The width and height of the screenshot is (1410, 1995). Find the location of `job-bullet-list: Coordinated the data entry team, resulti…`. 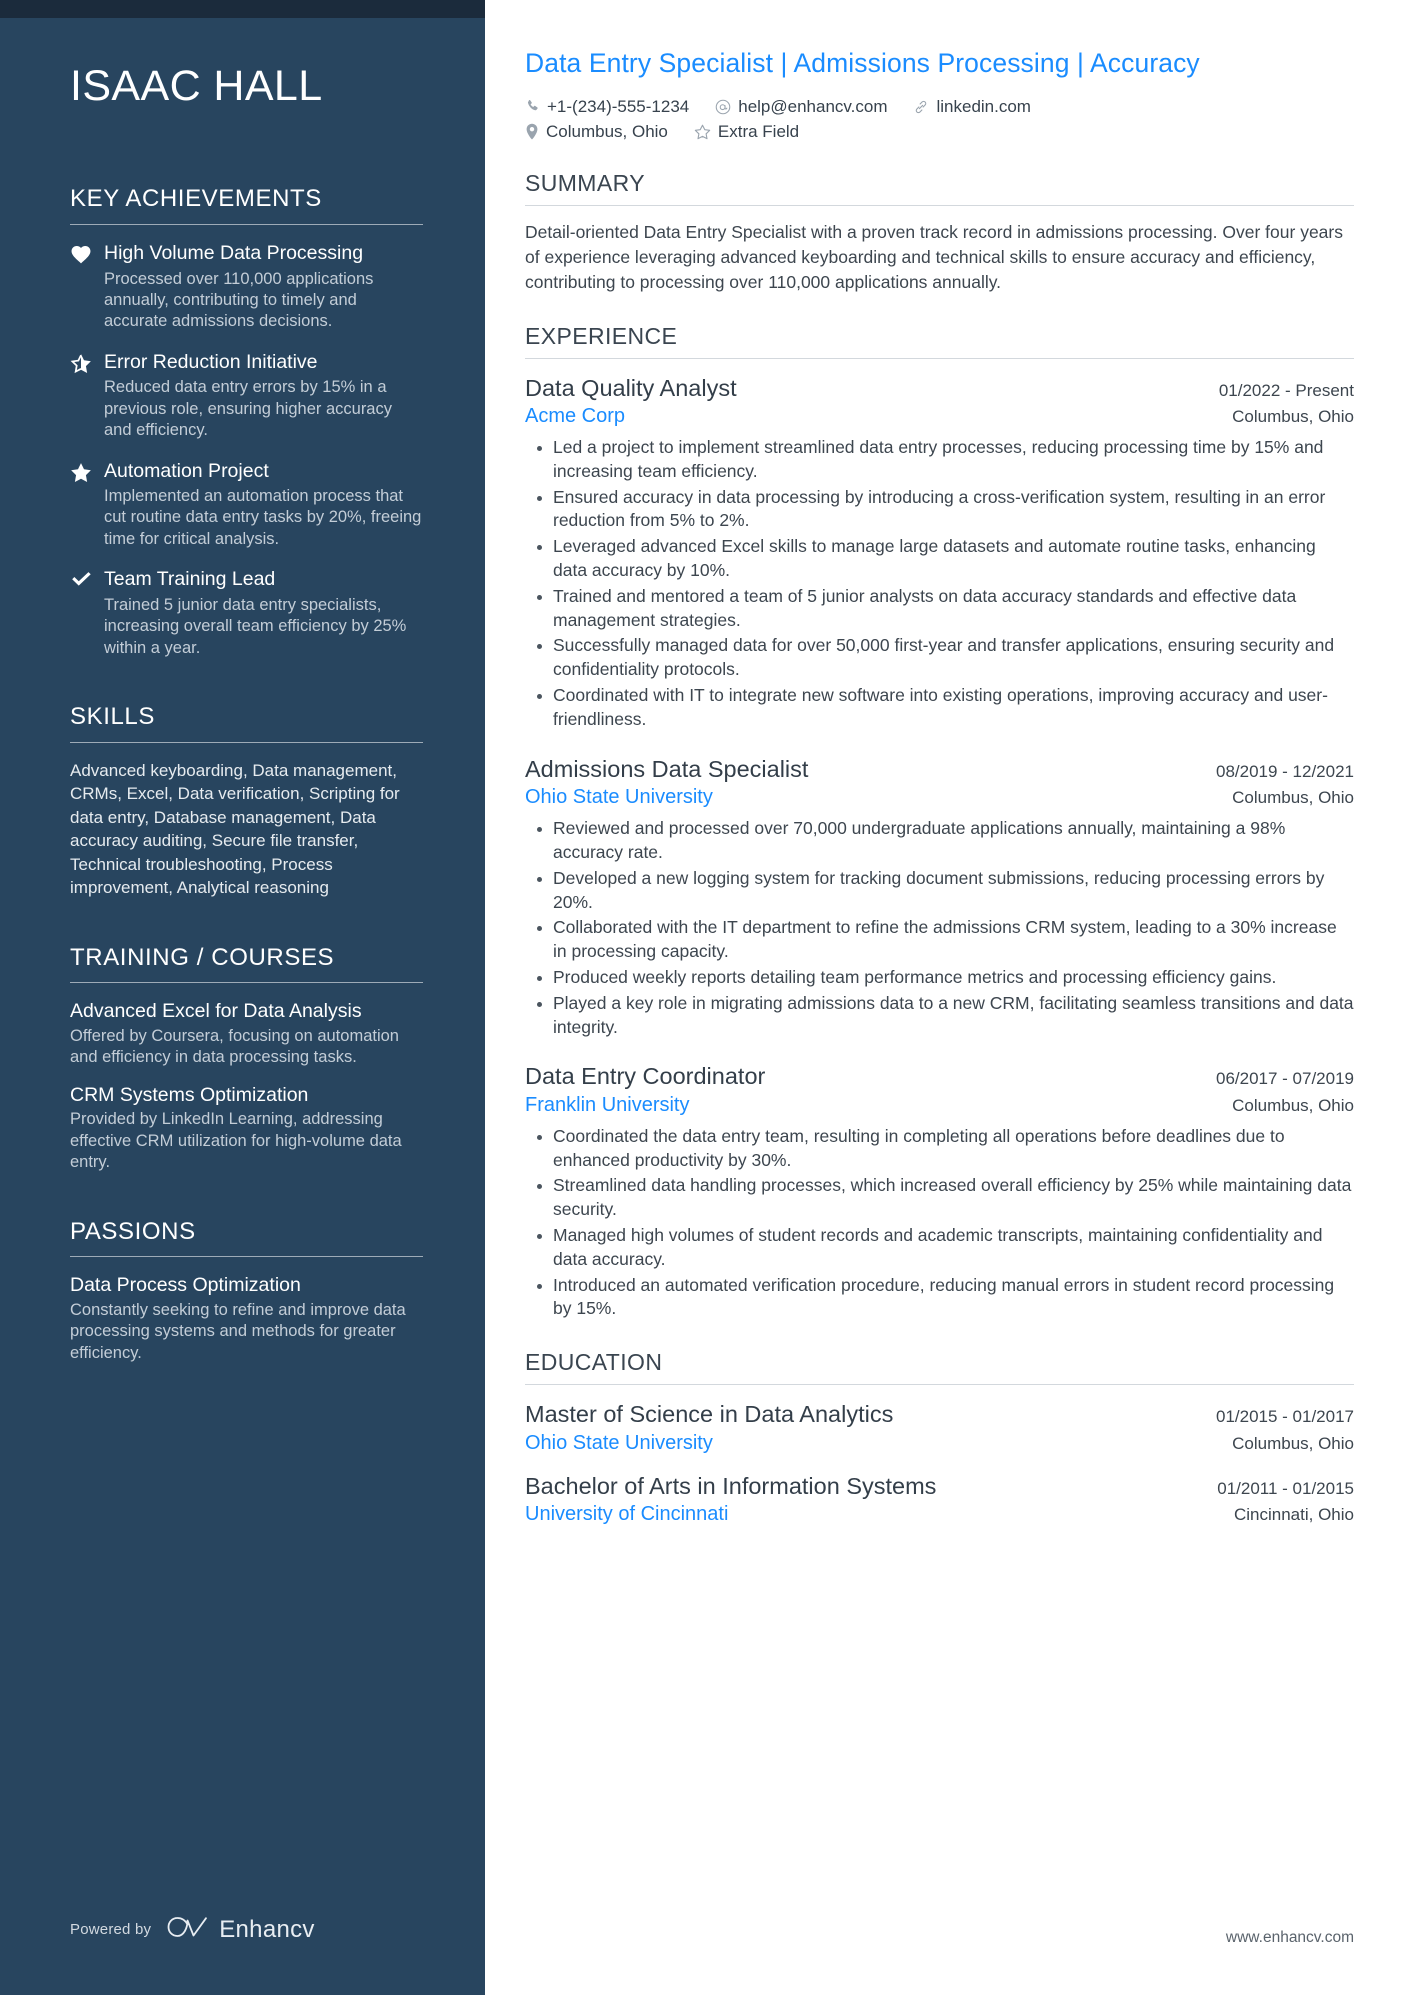

job-bullet-list: Coordinated the data entry team, resulti… is located at coordinates (939, 1223).